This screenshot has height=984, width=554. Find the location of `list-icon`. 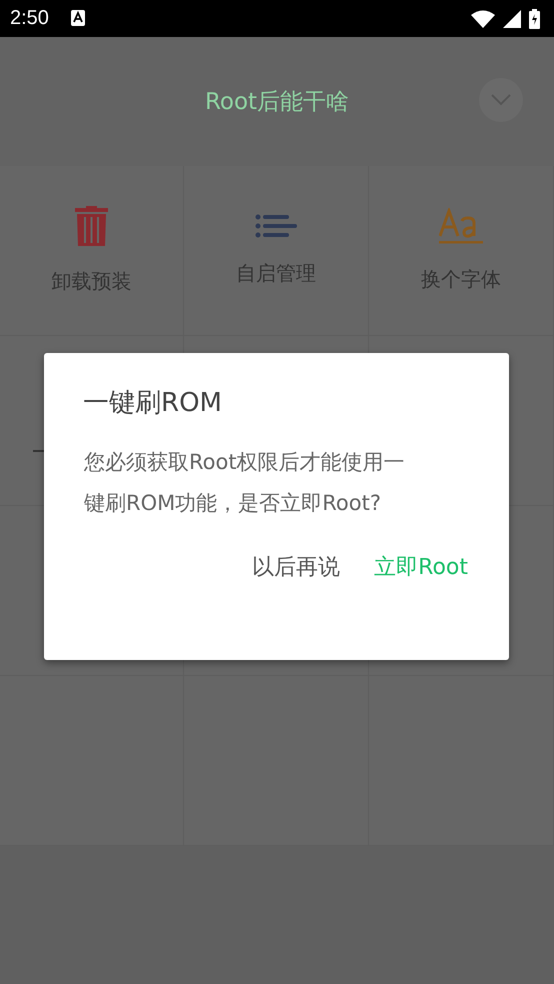

list-icon is located at coordinates (276, 226).